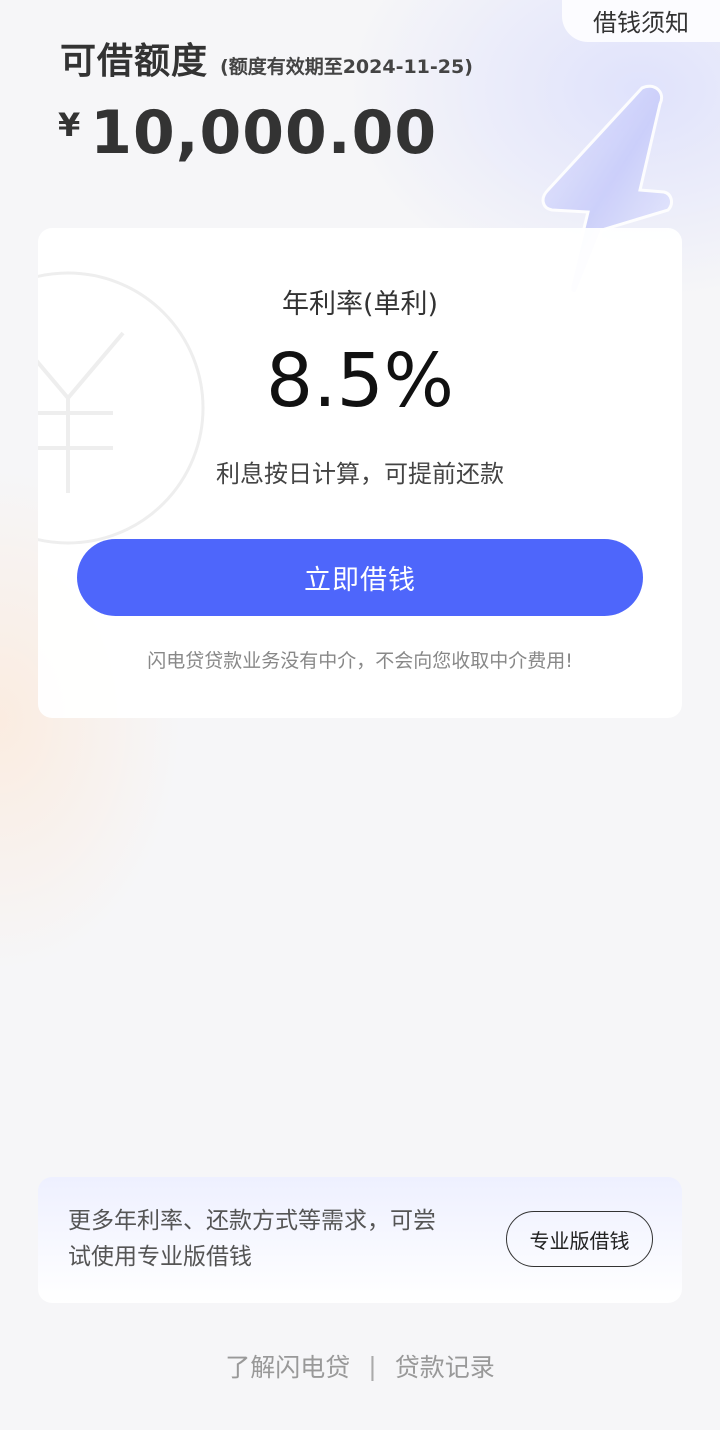 Image resolution: width=720 pixels, height=1430 pixels. Describe the element at coordinates (360, 381) in the screenshot. I see `rate-value: 8.5%` at that location.